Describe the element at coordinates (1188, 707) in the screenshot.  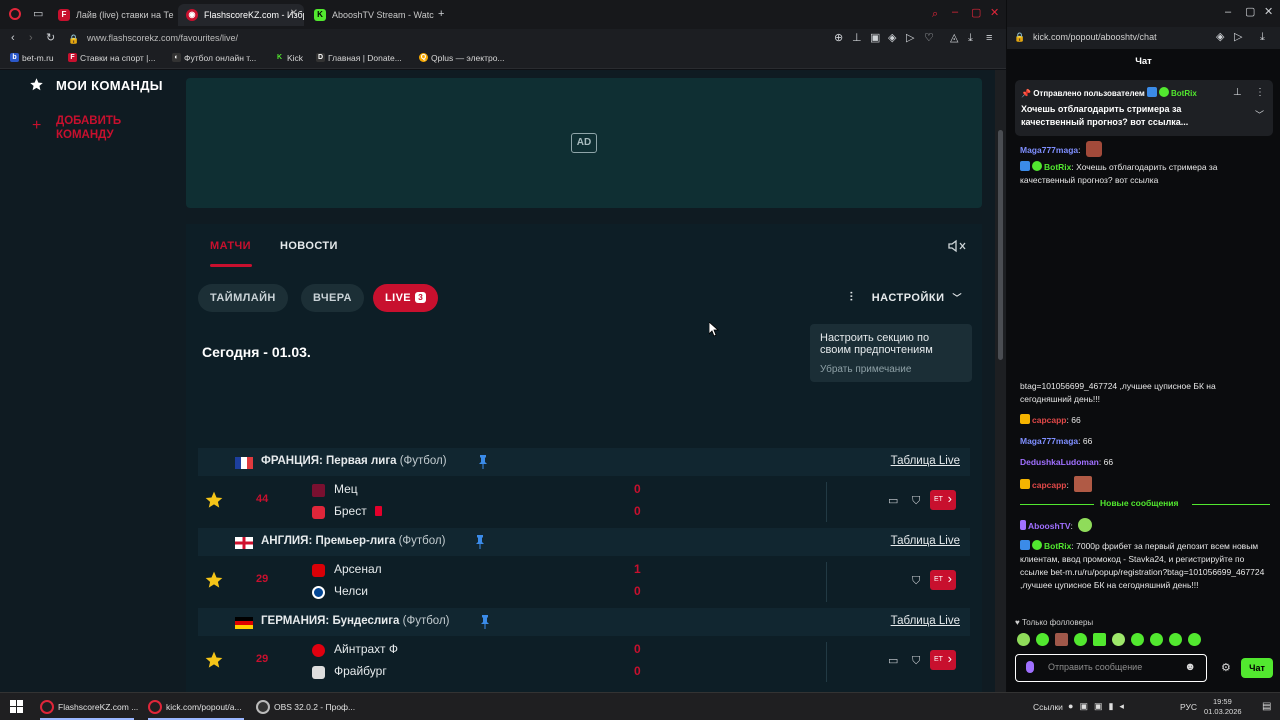
I see `keyboard-language: РУС` at that location.